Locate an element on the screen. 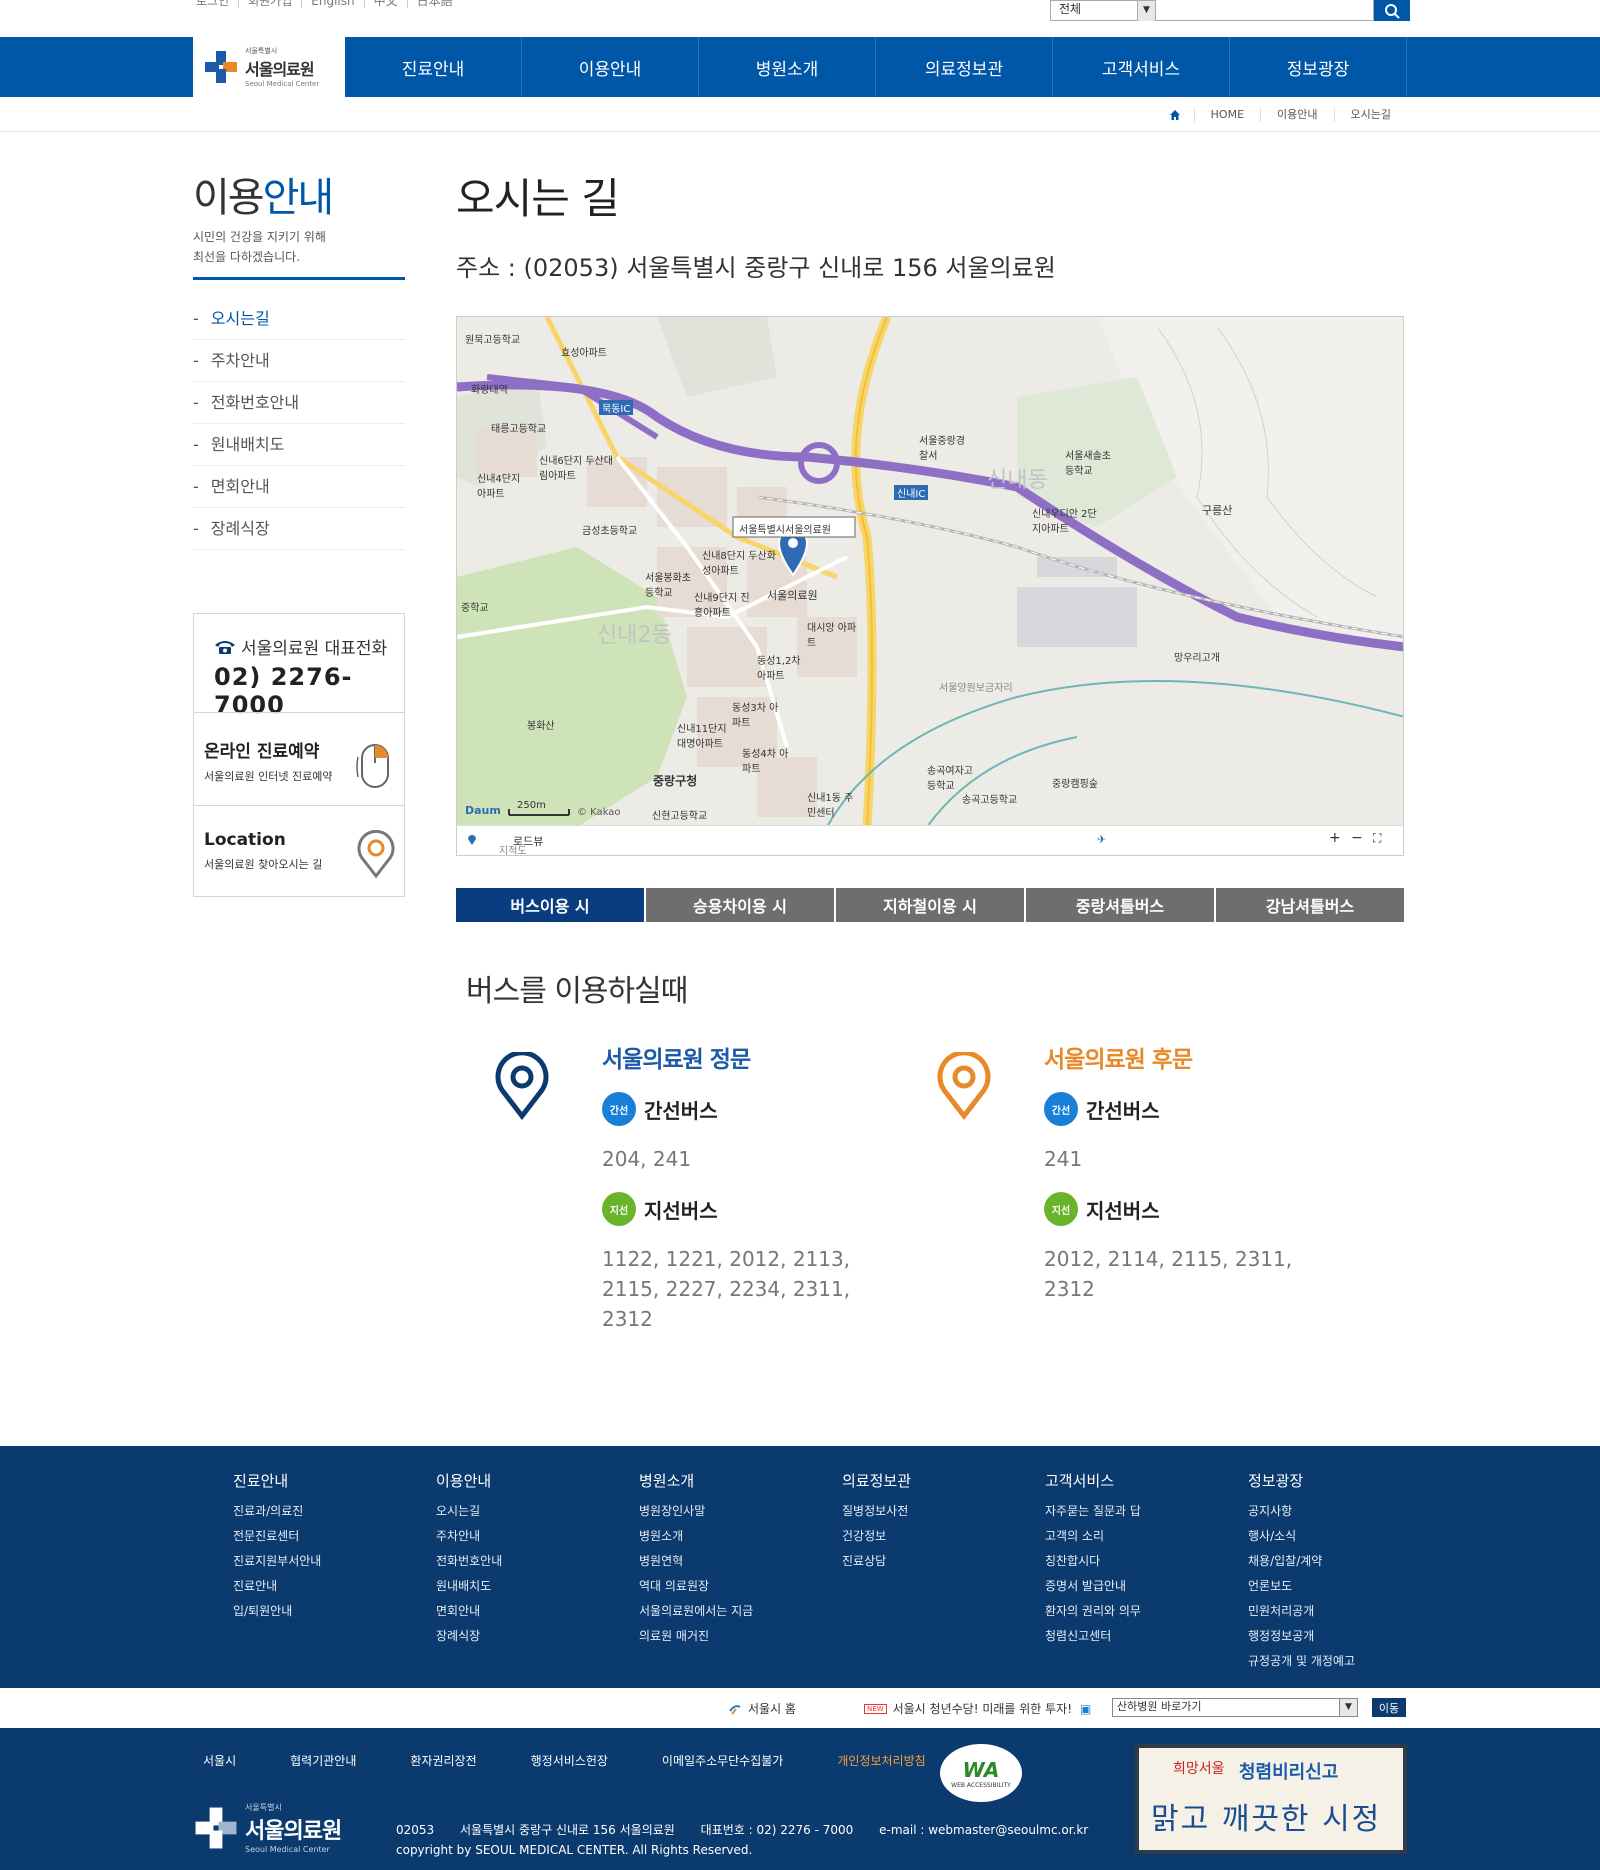 This screenshot has height=1870, width=1600. tab-gangnam-shuttle: 강남셔틀버스 is located at coordinates (1310, 905).